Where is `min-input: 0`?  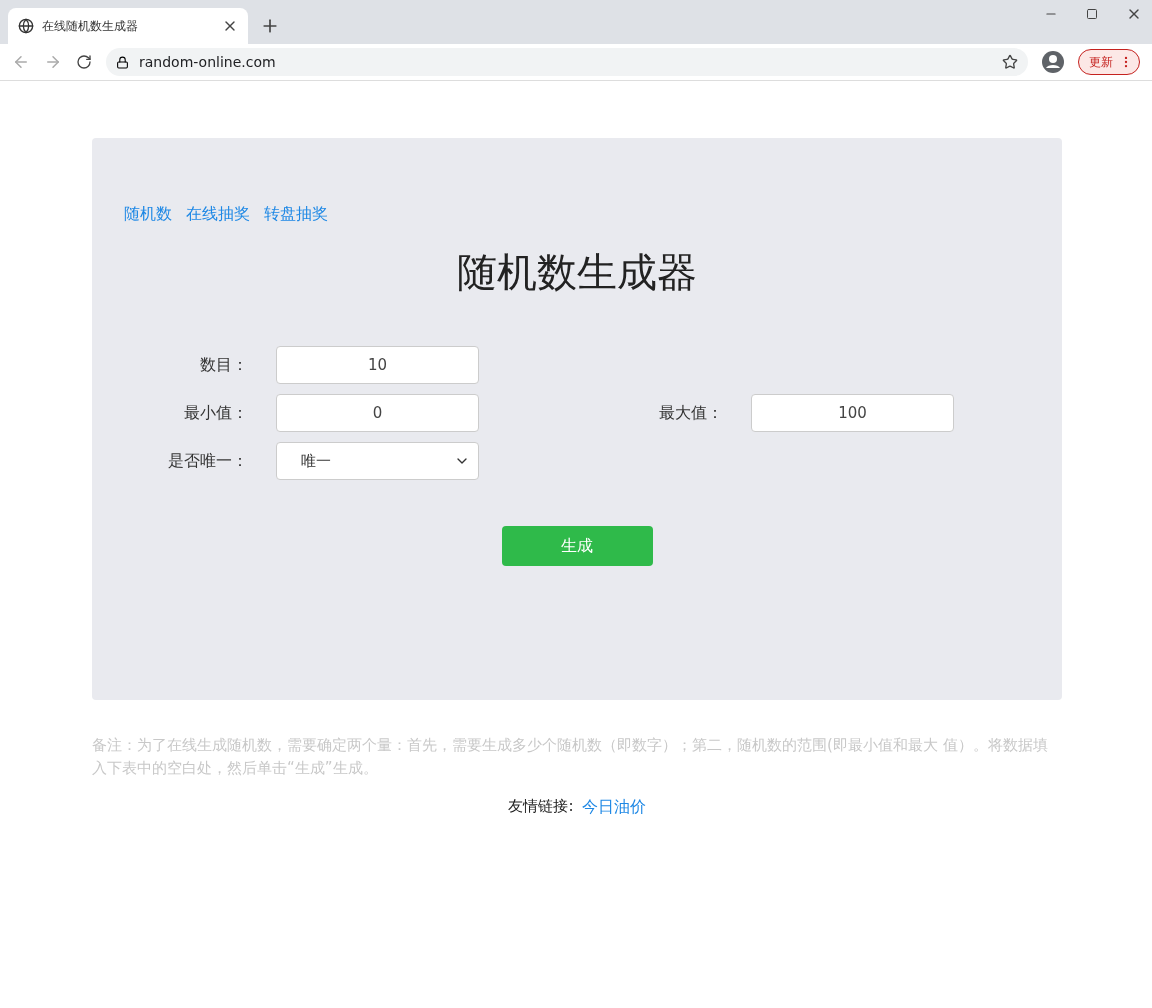 min-input: 0 is located at coordinates (377, 413).